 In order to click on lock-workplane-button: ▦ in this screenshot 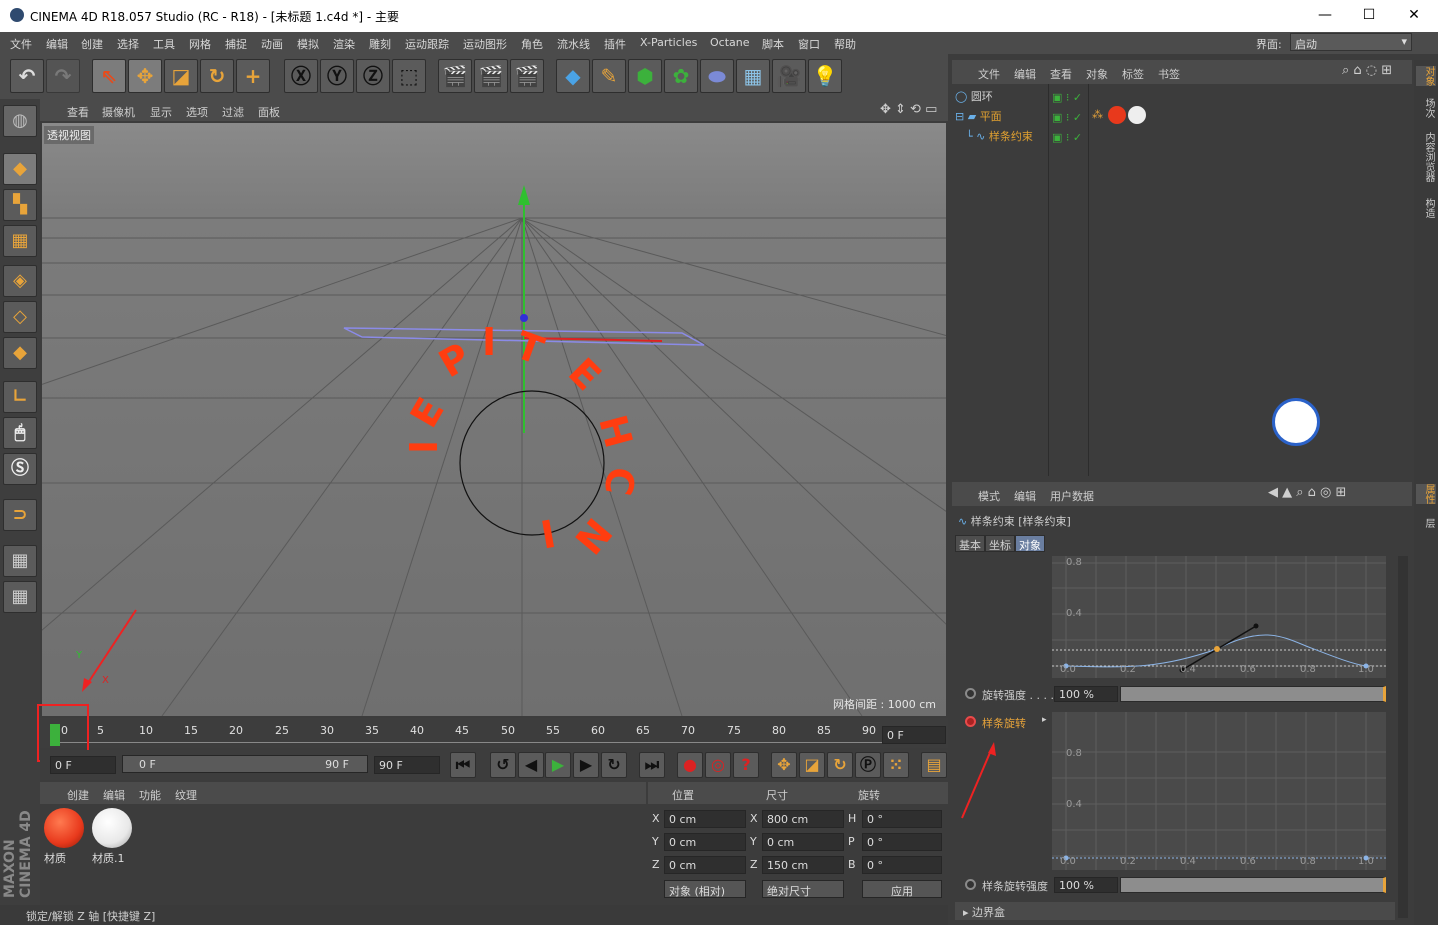, I will do `click(20, 561)`.